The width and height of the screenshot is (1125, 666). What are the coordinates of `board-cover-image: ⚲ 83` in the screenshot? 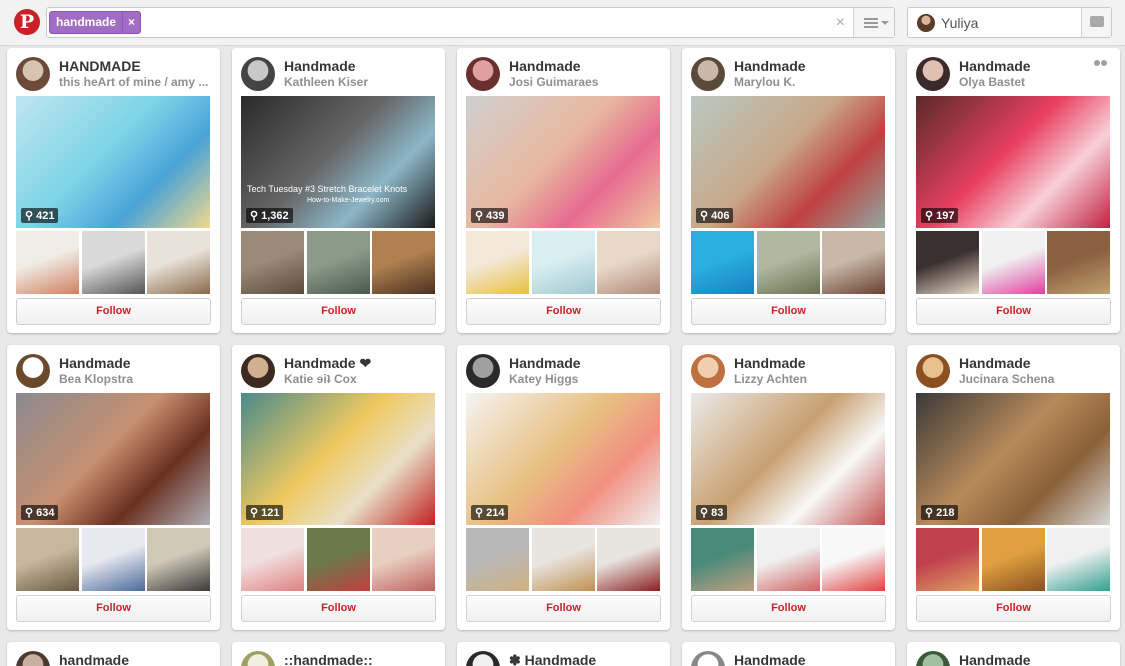 It's located at (788, 459).